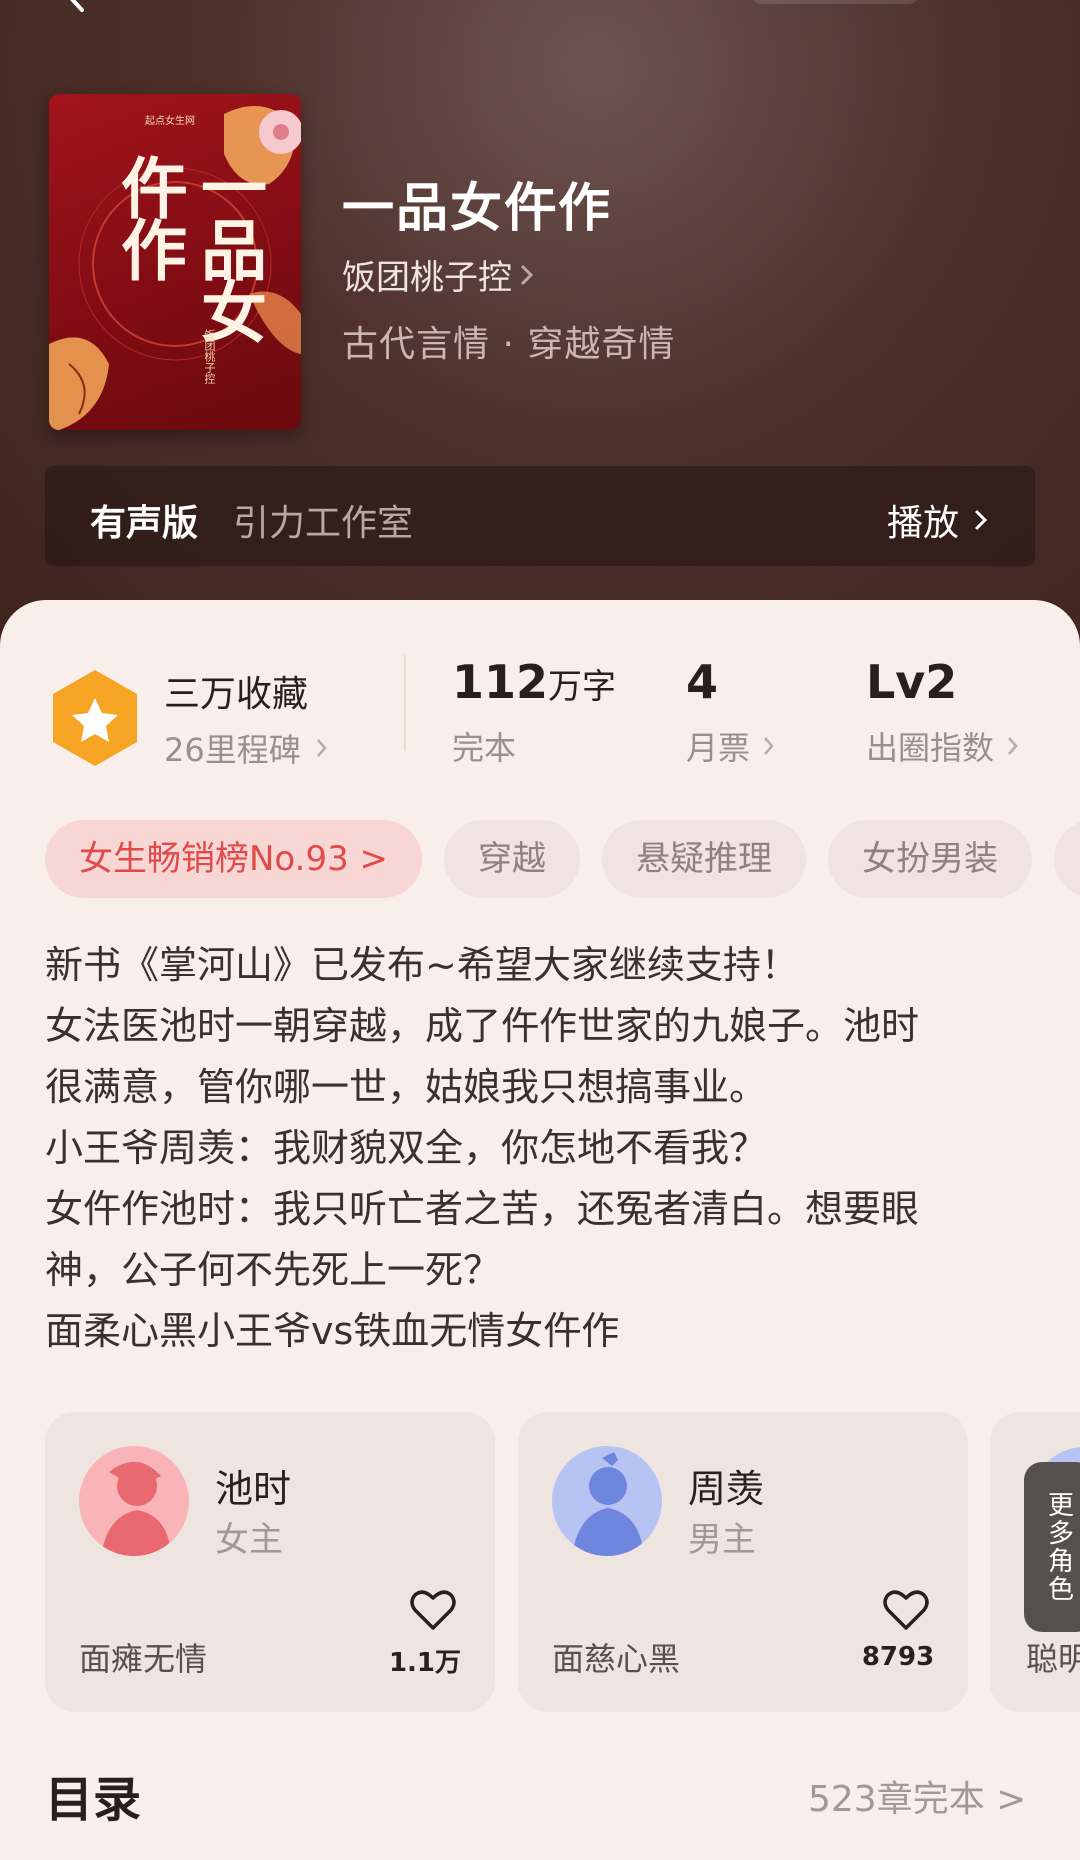 The image size is (1080, 1860). I want to click on character-role: 女主, so click(249, 1540).